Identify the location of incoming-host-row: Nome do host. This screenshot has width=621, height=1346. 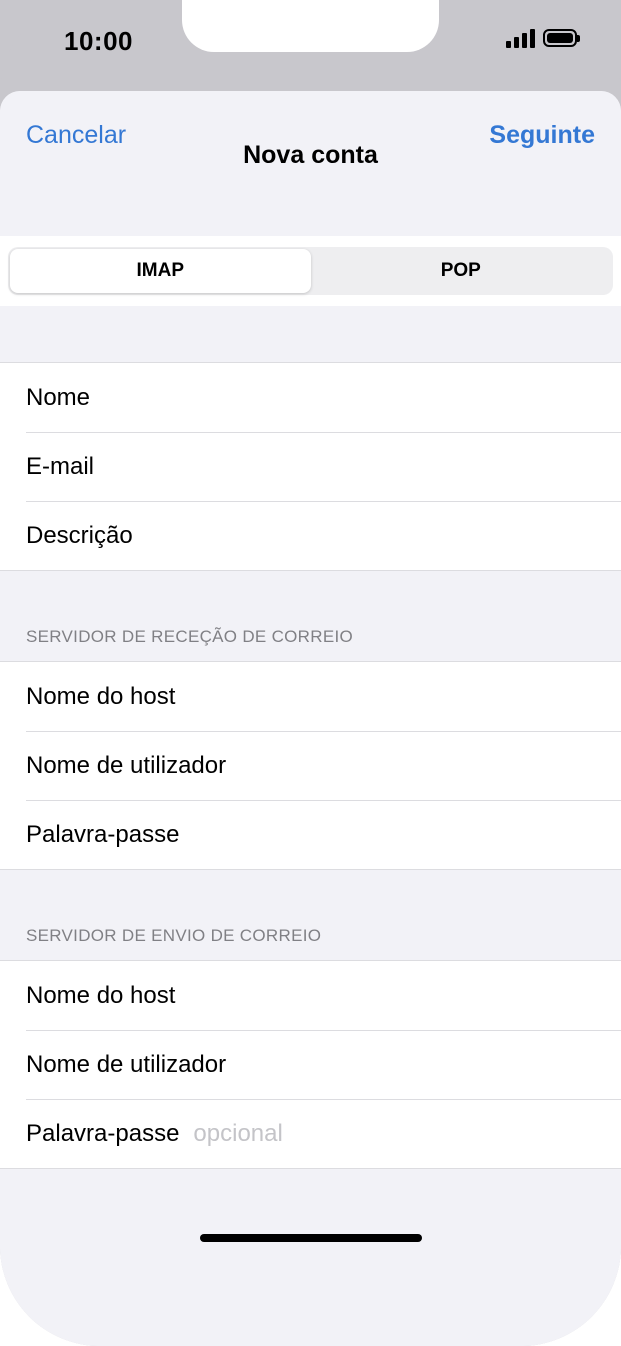
(310, 696).